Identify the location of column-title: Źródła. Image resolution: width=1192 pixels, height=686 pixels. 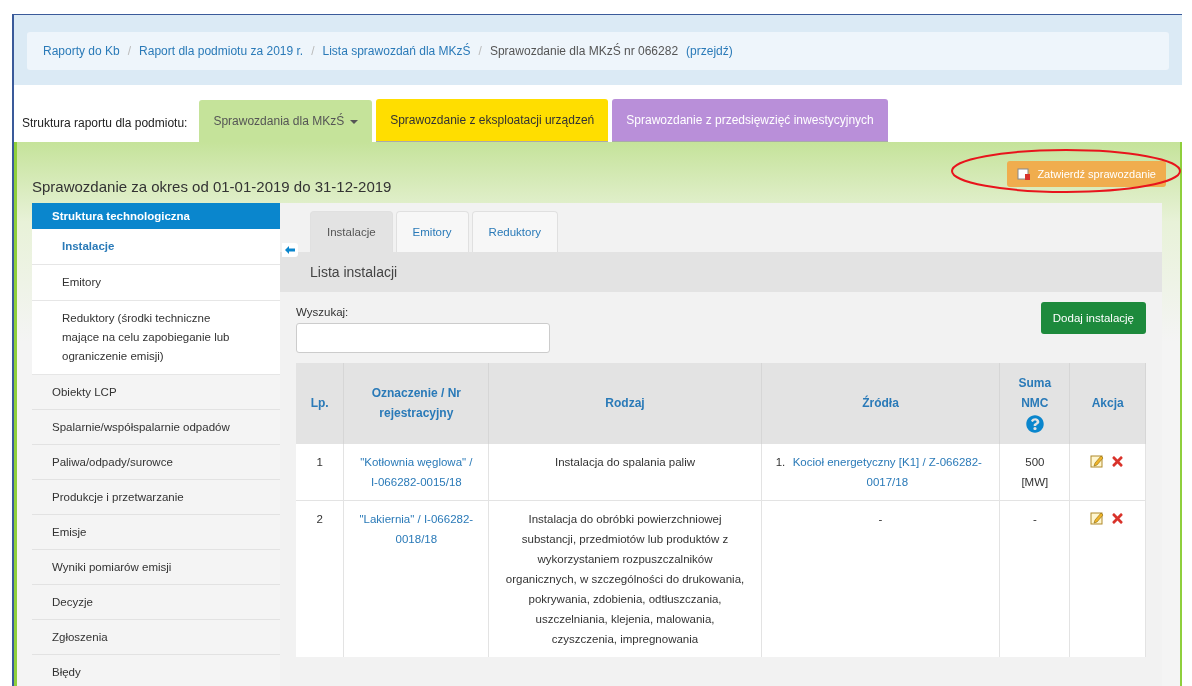
(880, 403).